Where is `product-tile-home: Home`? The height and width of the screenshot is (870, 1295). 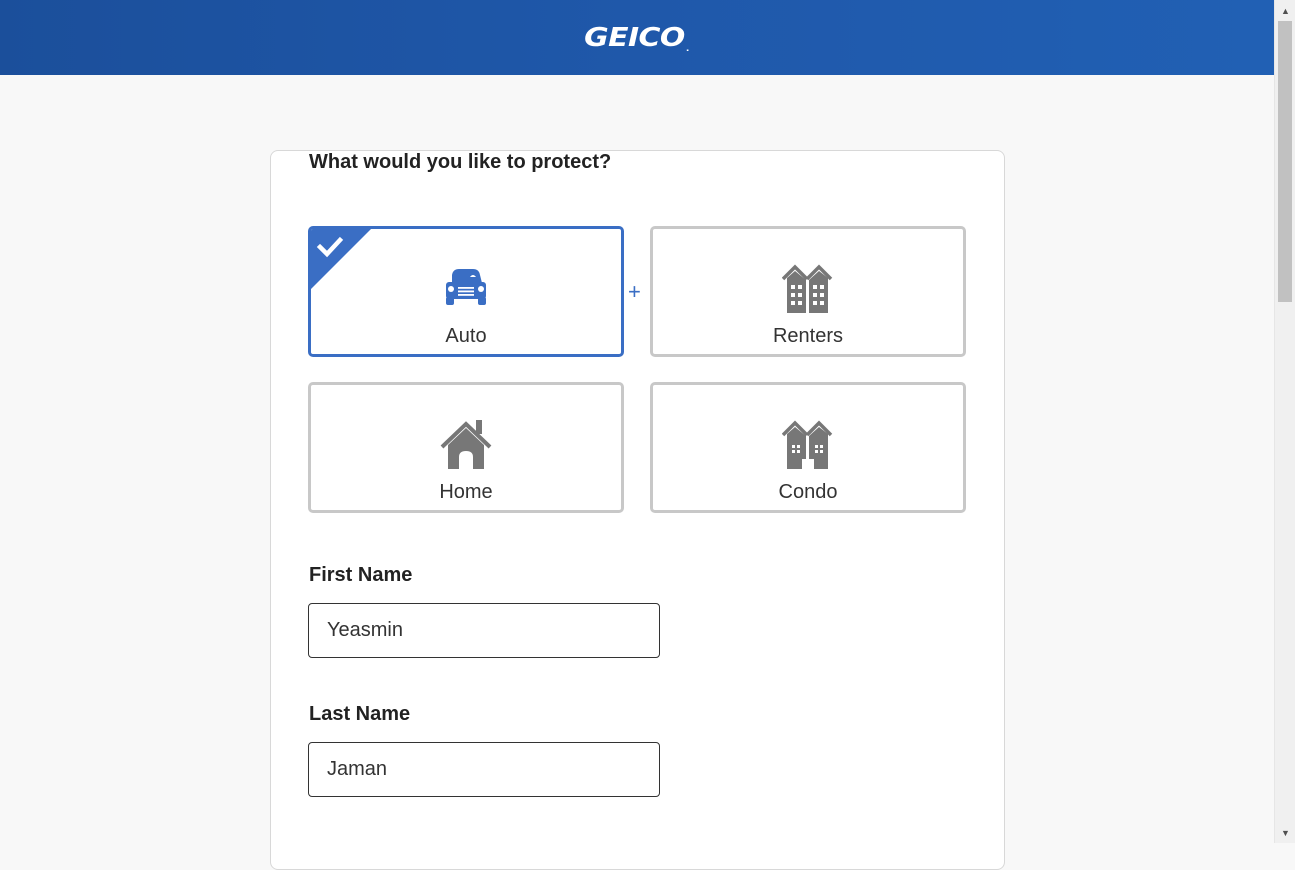 product-tile-home: Home is located at coordinates (466, 447).